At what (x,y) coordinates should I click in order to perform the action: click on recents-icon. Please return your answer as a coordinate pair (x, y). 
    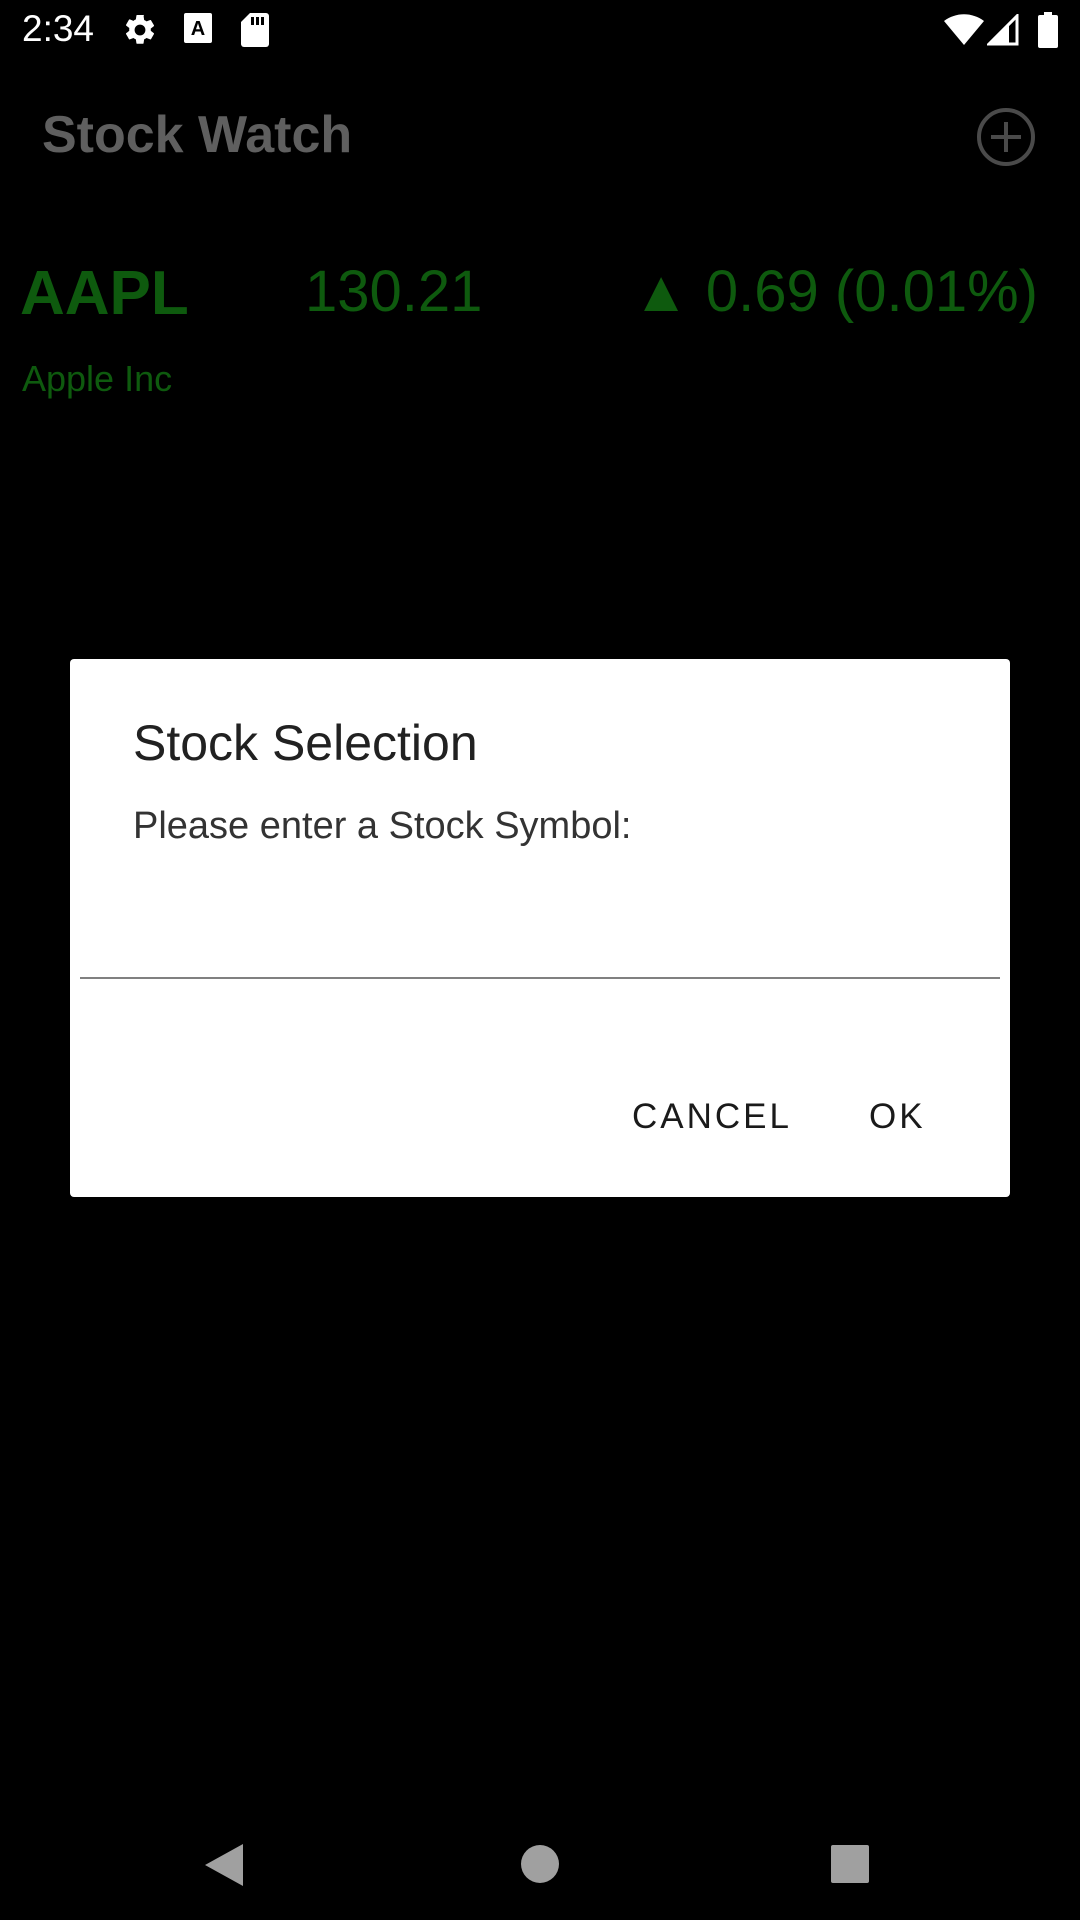
    Looking at the image, I should click on (850, 1866).